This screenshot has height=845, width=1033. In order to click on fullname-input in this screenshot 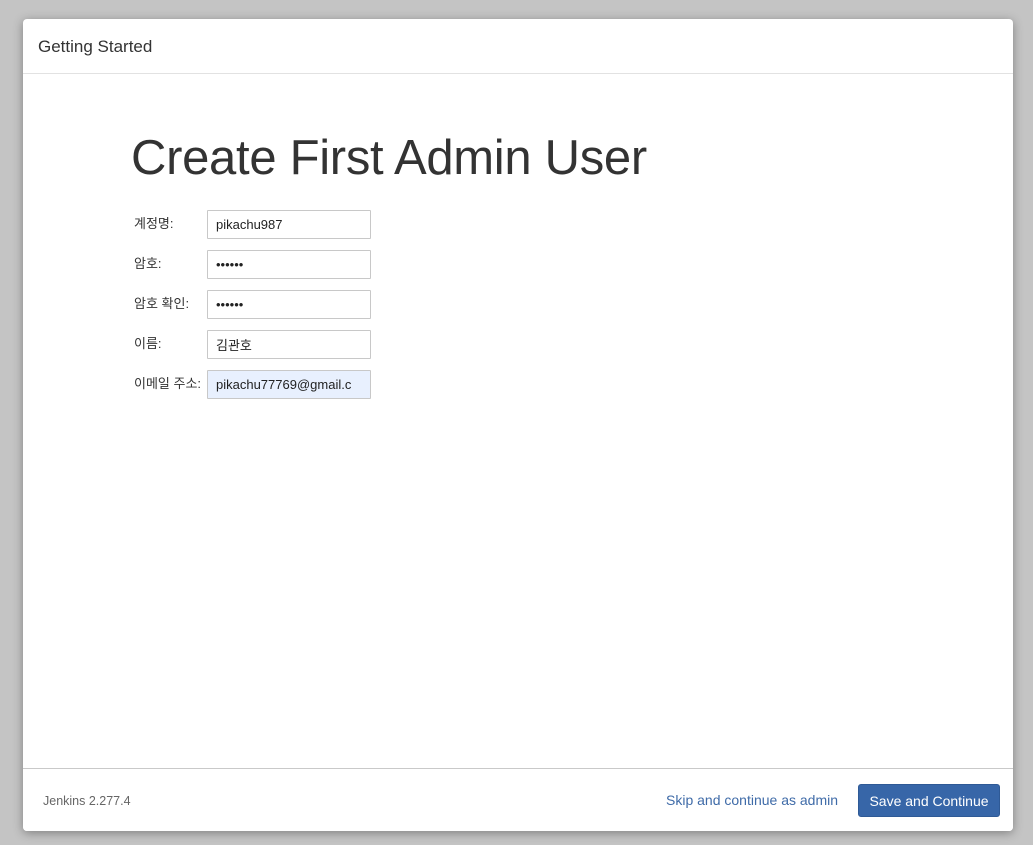, I will do `click(289, 344)`.